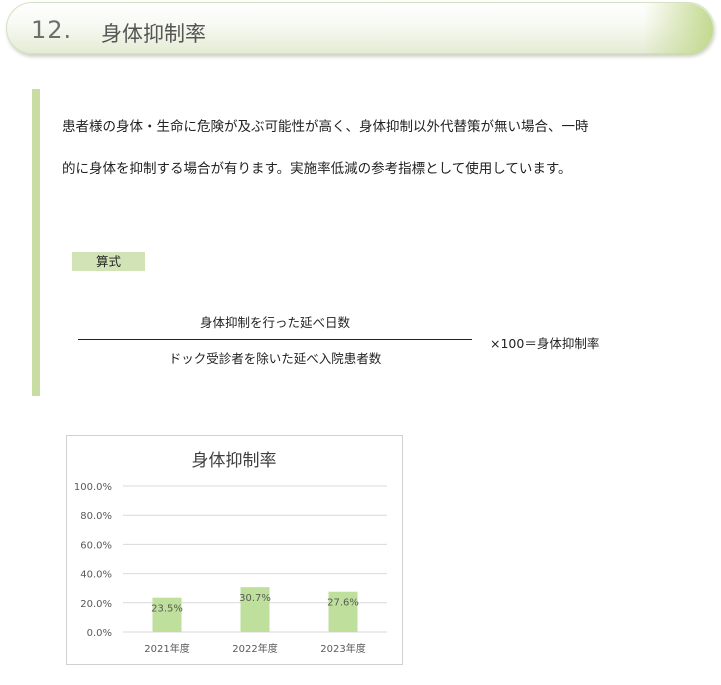 The image size is (721, 685). Describe the element at coordinates (153, 34) in the screenshot. I see `section-title: 身体抑制率` at that location.